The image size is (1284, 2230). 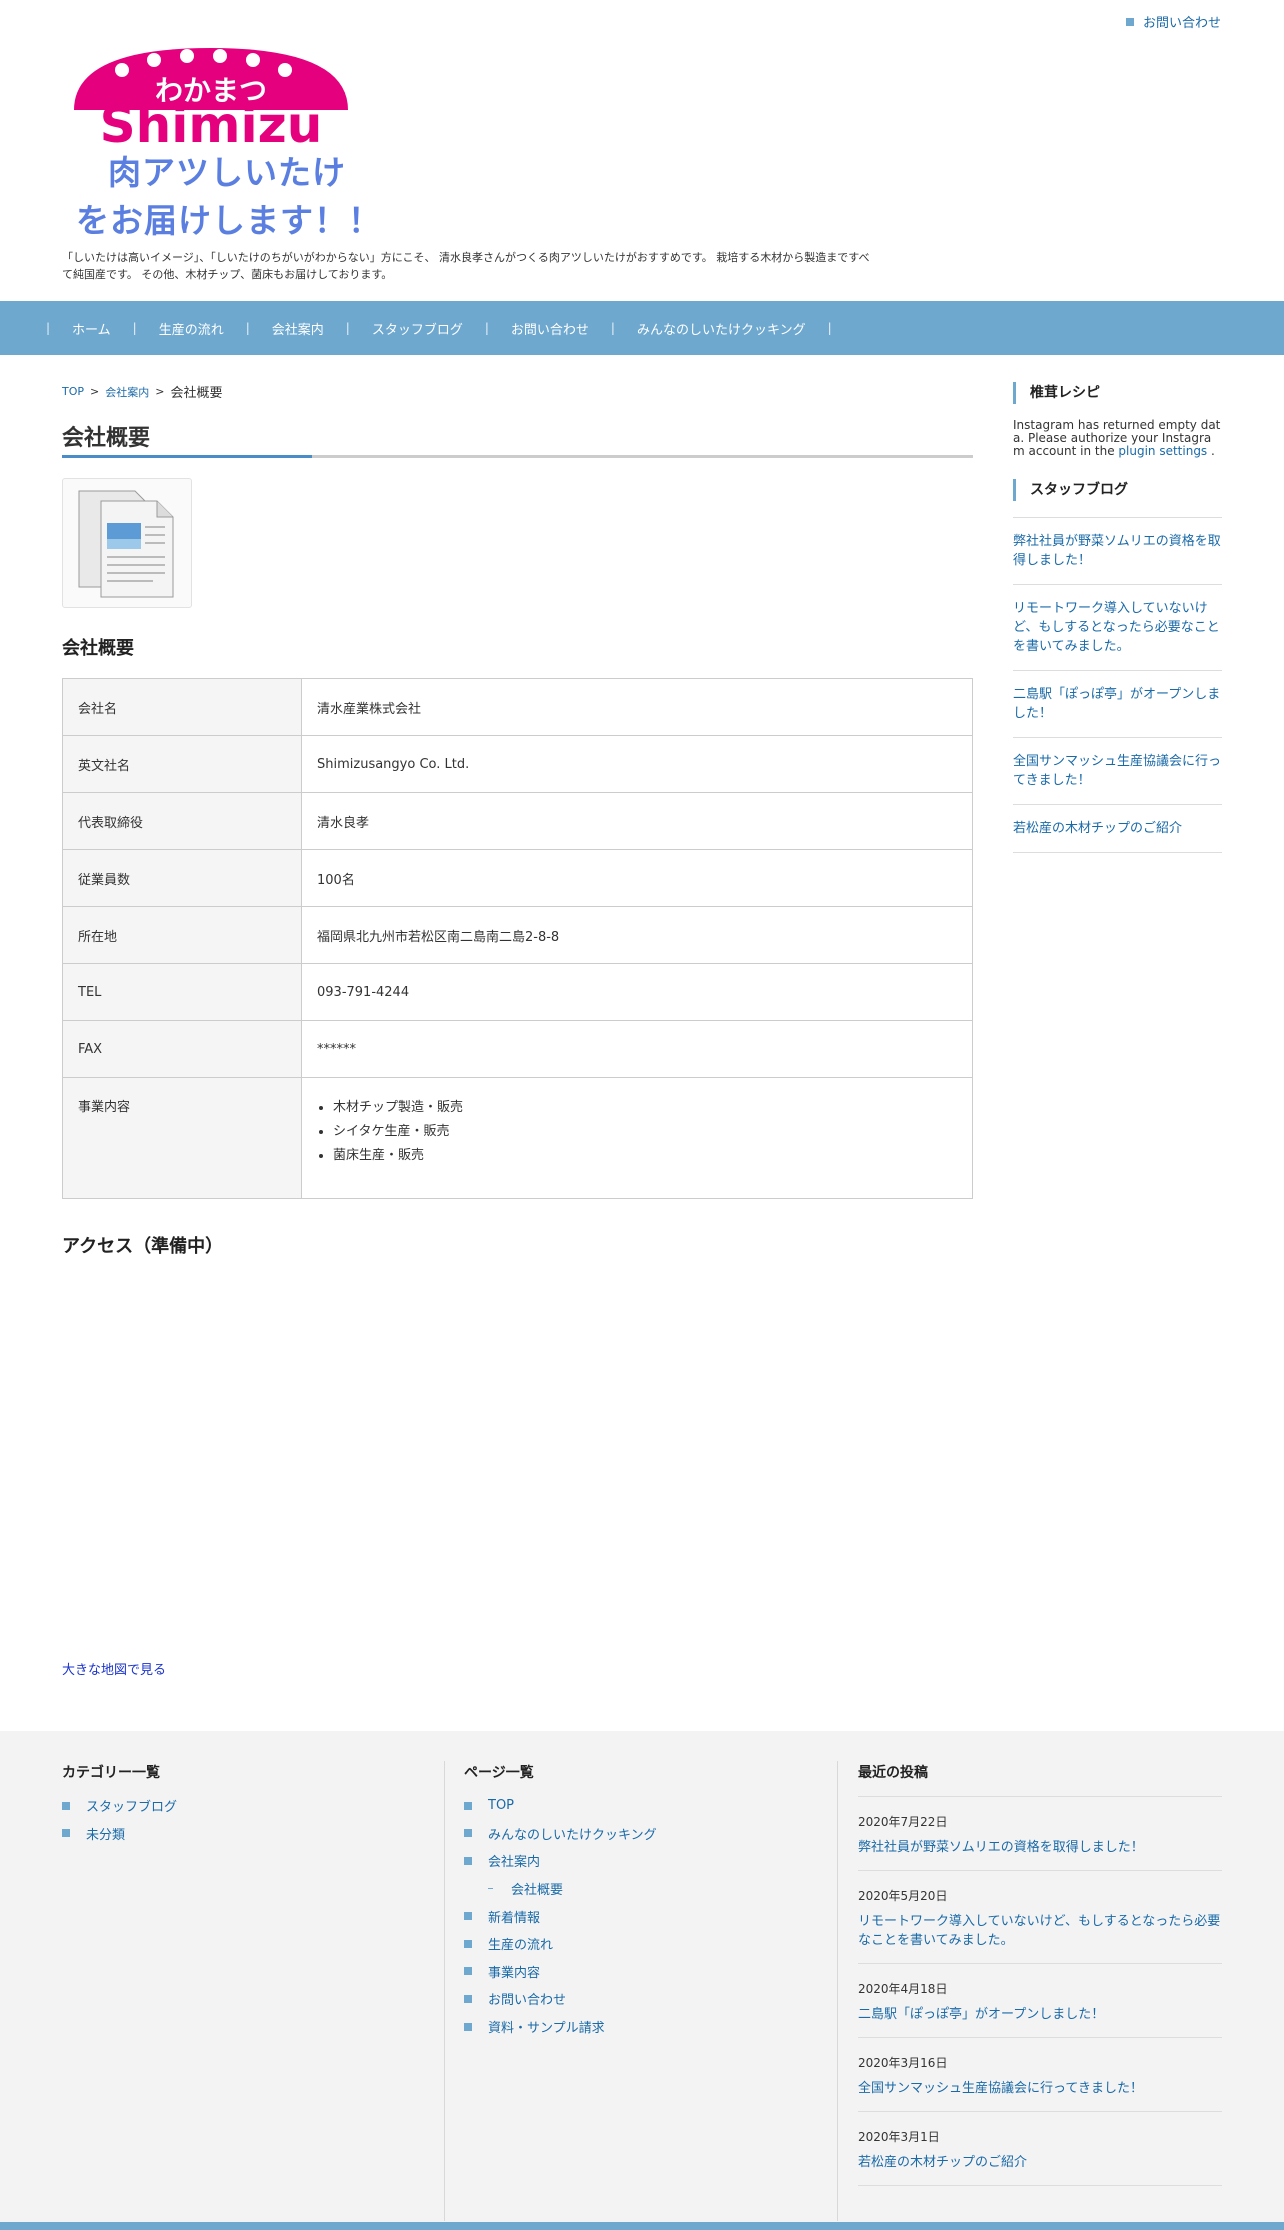 I want to click on staff-blog-heading: スタッフブログ, so click(x=1070, y=490).